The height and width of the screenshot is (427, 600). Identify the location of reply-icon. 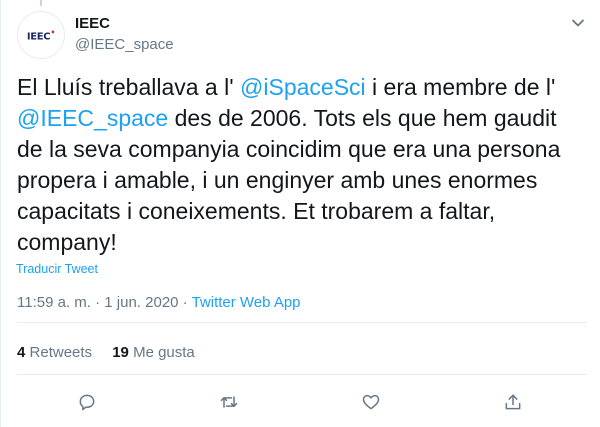
(87, 402).